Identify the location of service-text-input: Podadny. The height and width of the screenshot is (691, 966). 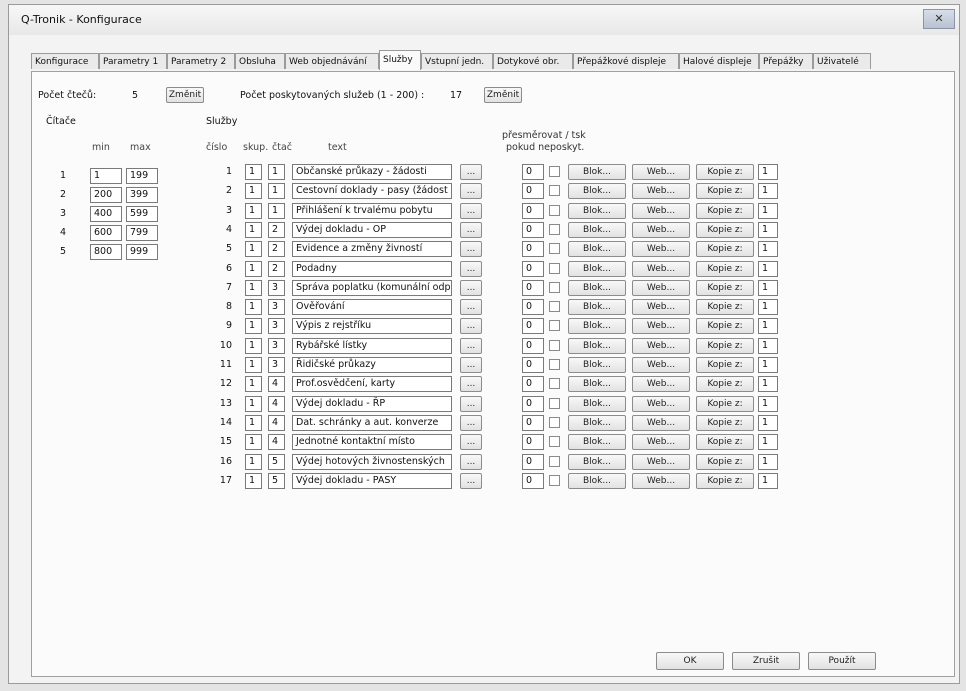
(372, 268).